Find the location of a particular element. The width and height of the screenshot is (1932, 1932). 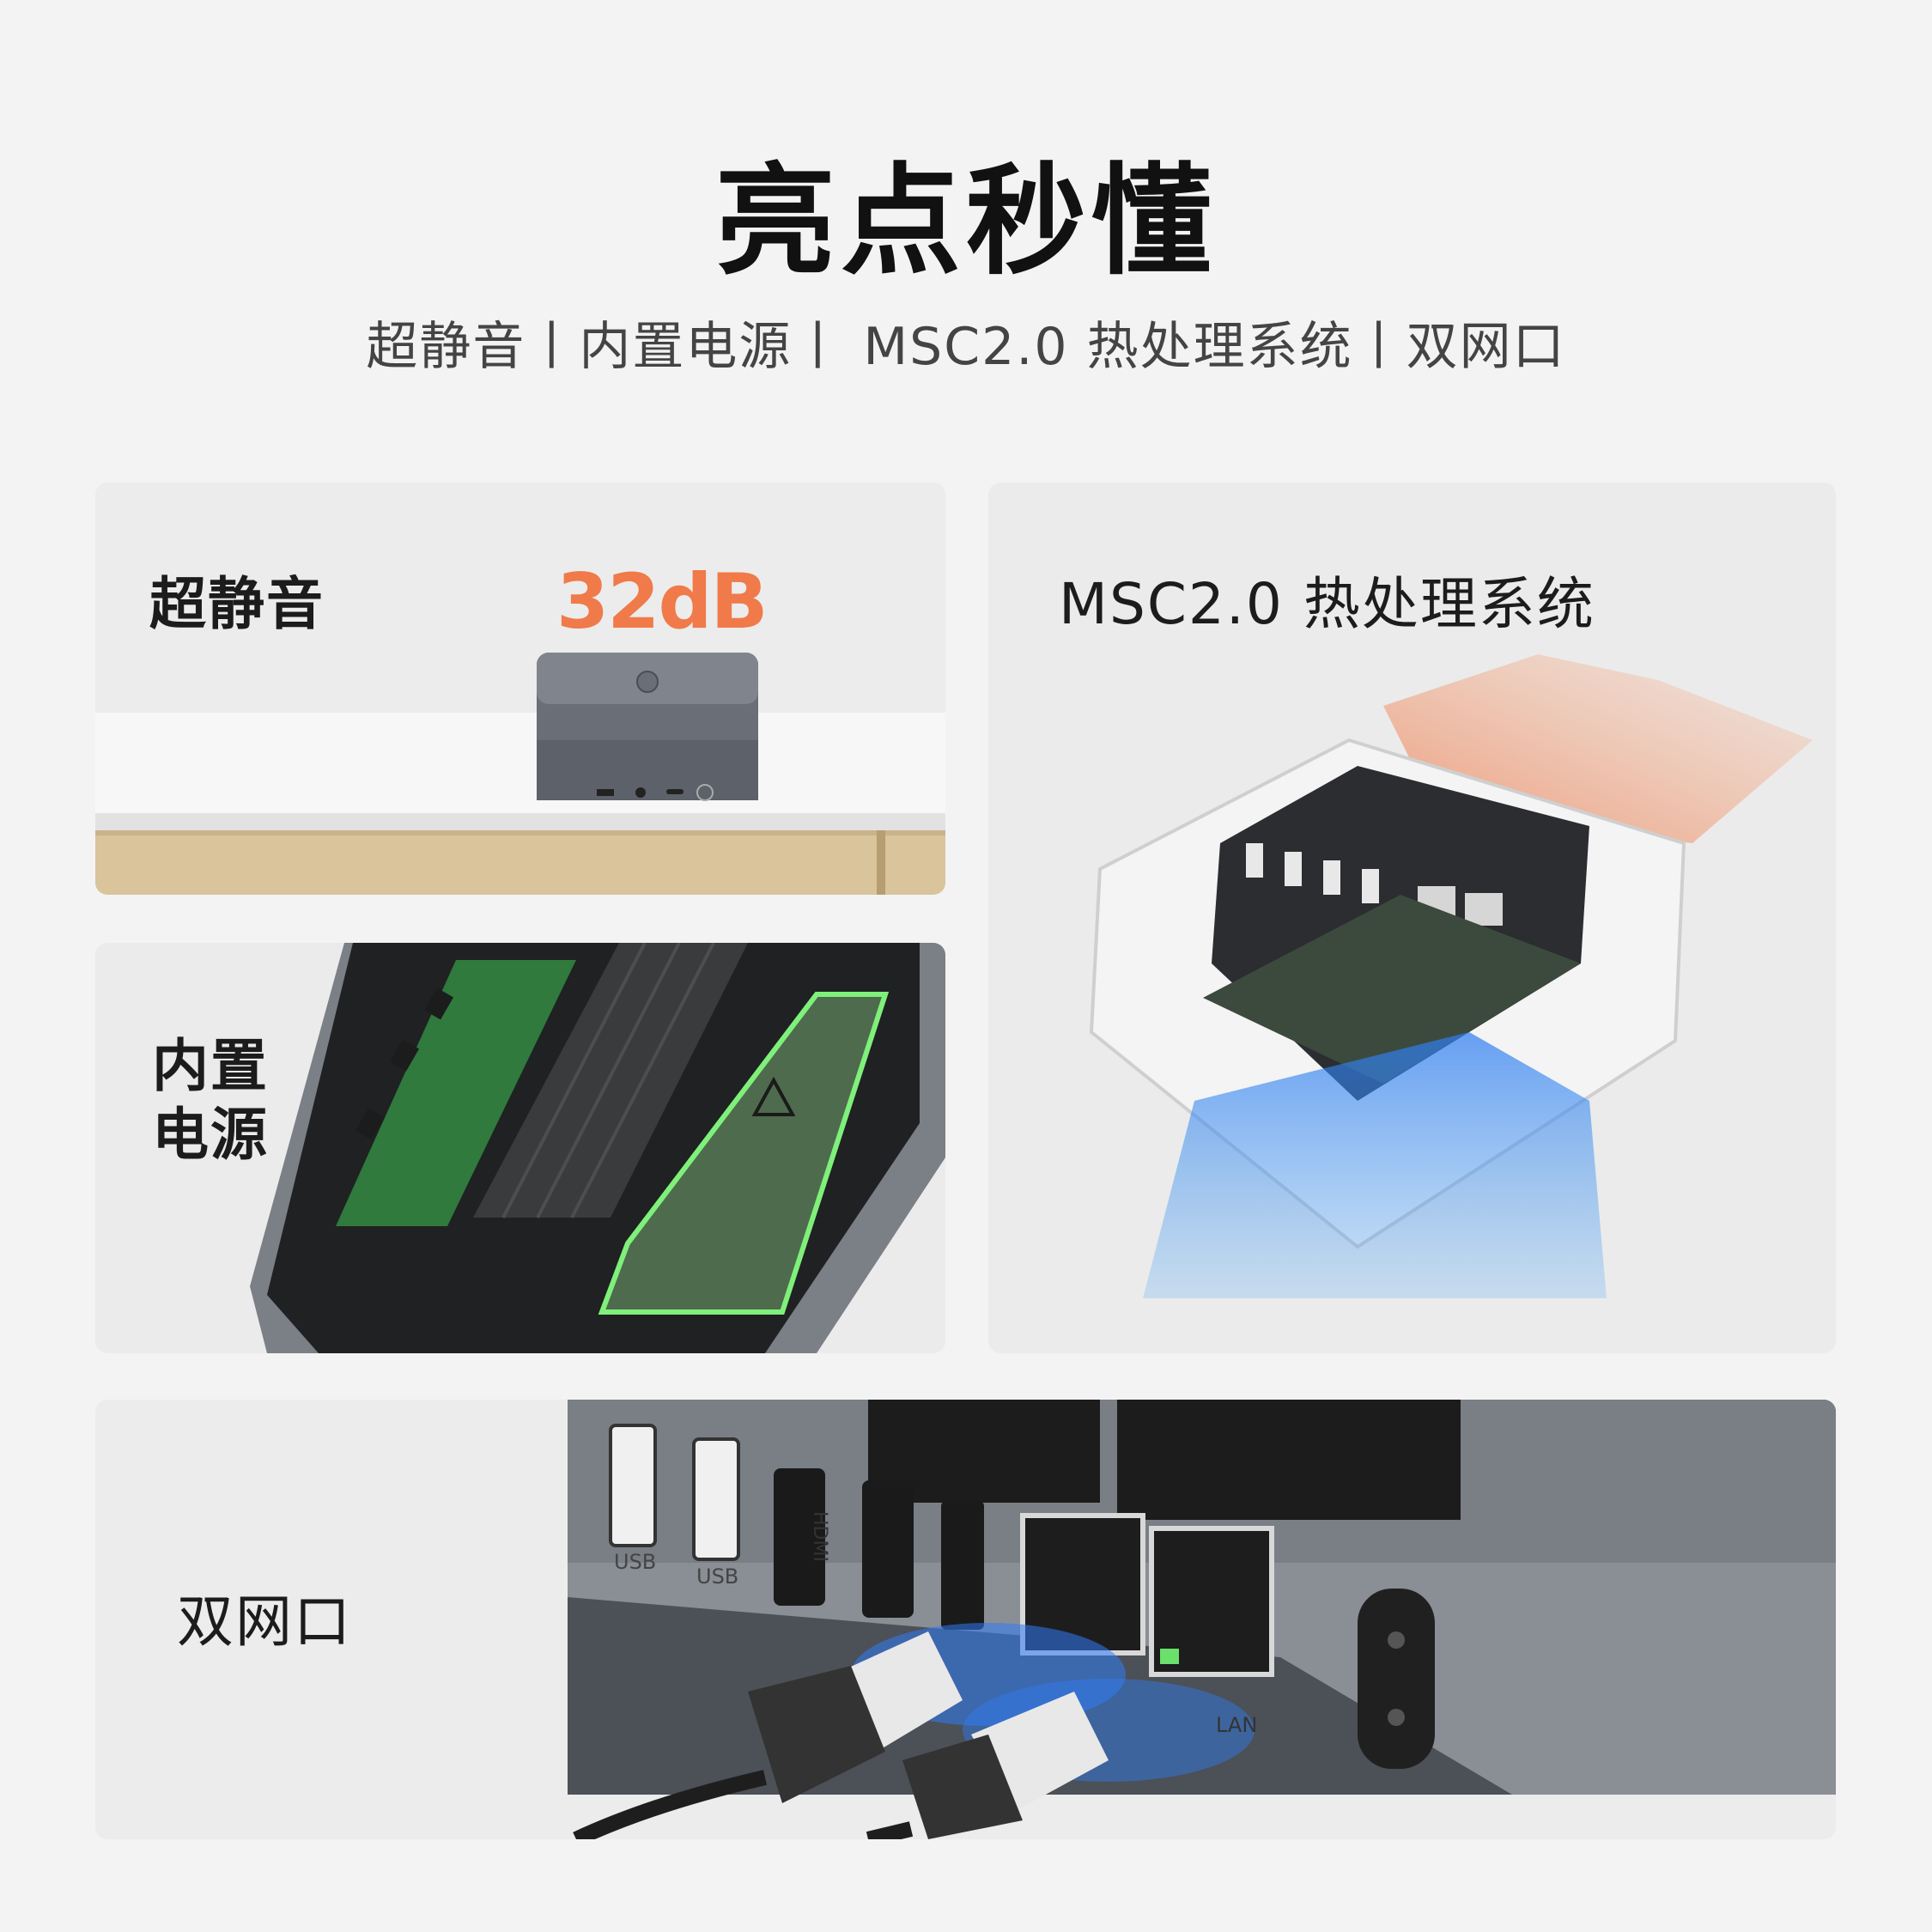

power-card: 内置 电源 is located at coordinates (520, 1148).